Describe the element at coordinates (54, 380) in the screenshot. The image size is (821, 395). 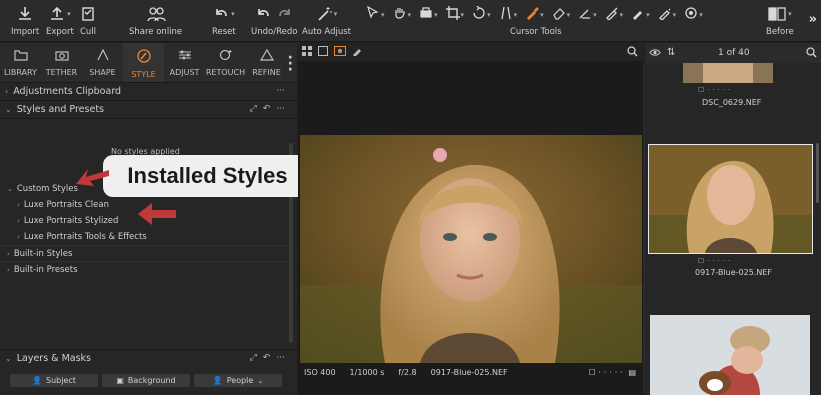
I see `subject-mask-button: 👤 Subject` at that location.